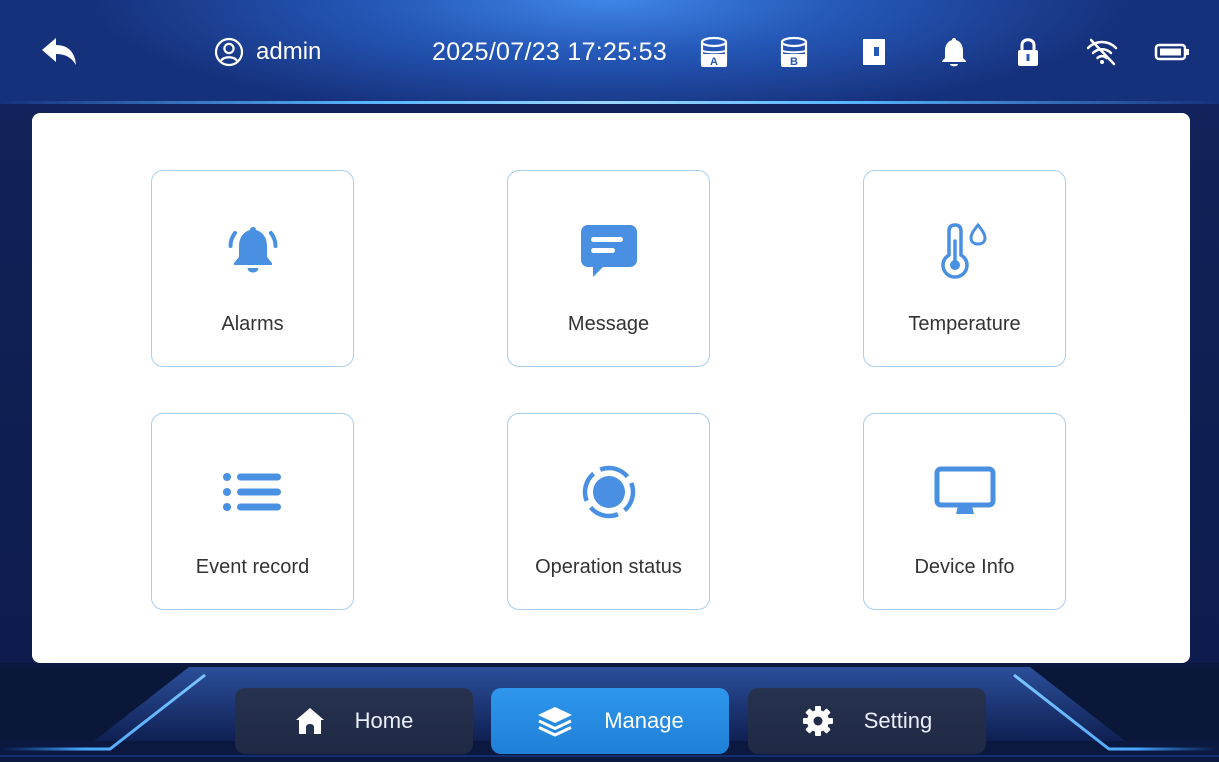 The height and width of the screenshot is (762, 1219). I want to click on tile-event-record: Event record, so click(252, 511).